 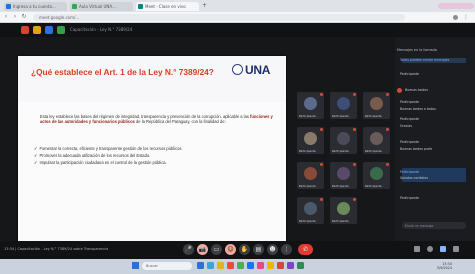 What do you see at coordinates (258, 70) in the screenshot?
I see `una-logo: UNA` at bounding box center [258, 70].